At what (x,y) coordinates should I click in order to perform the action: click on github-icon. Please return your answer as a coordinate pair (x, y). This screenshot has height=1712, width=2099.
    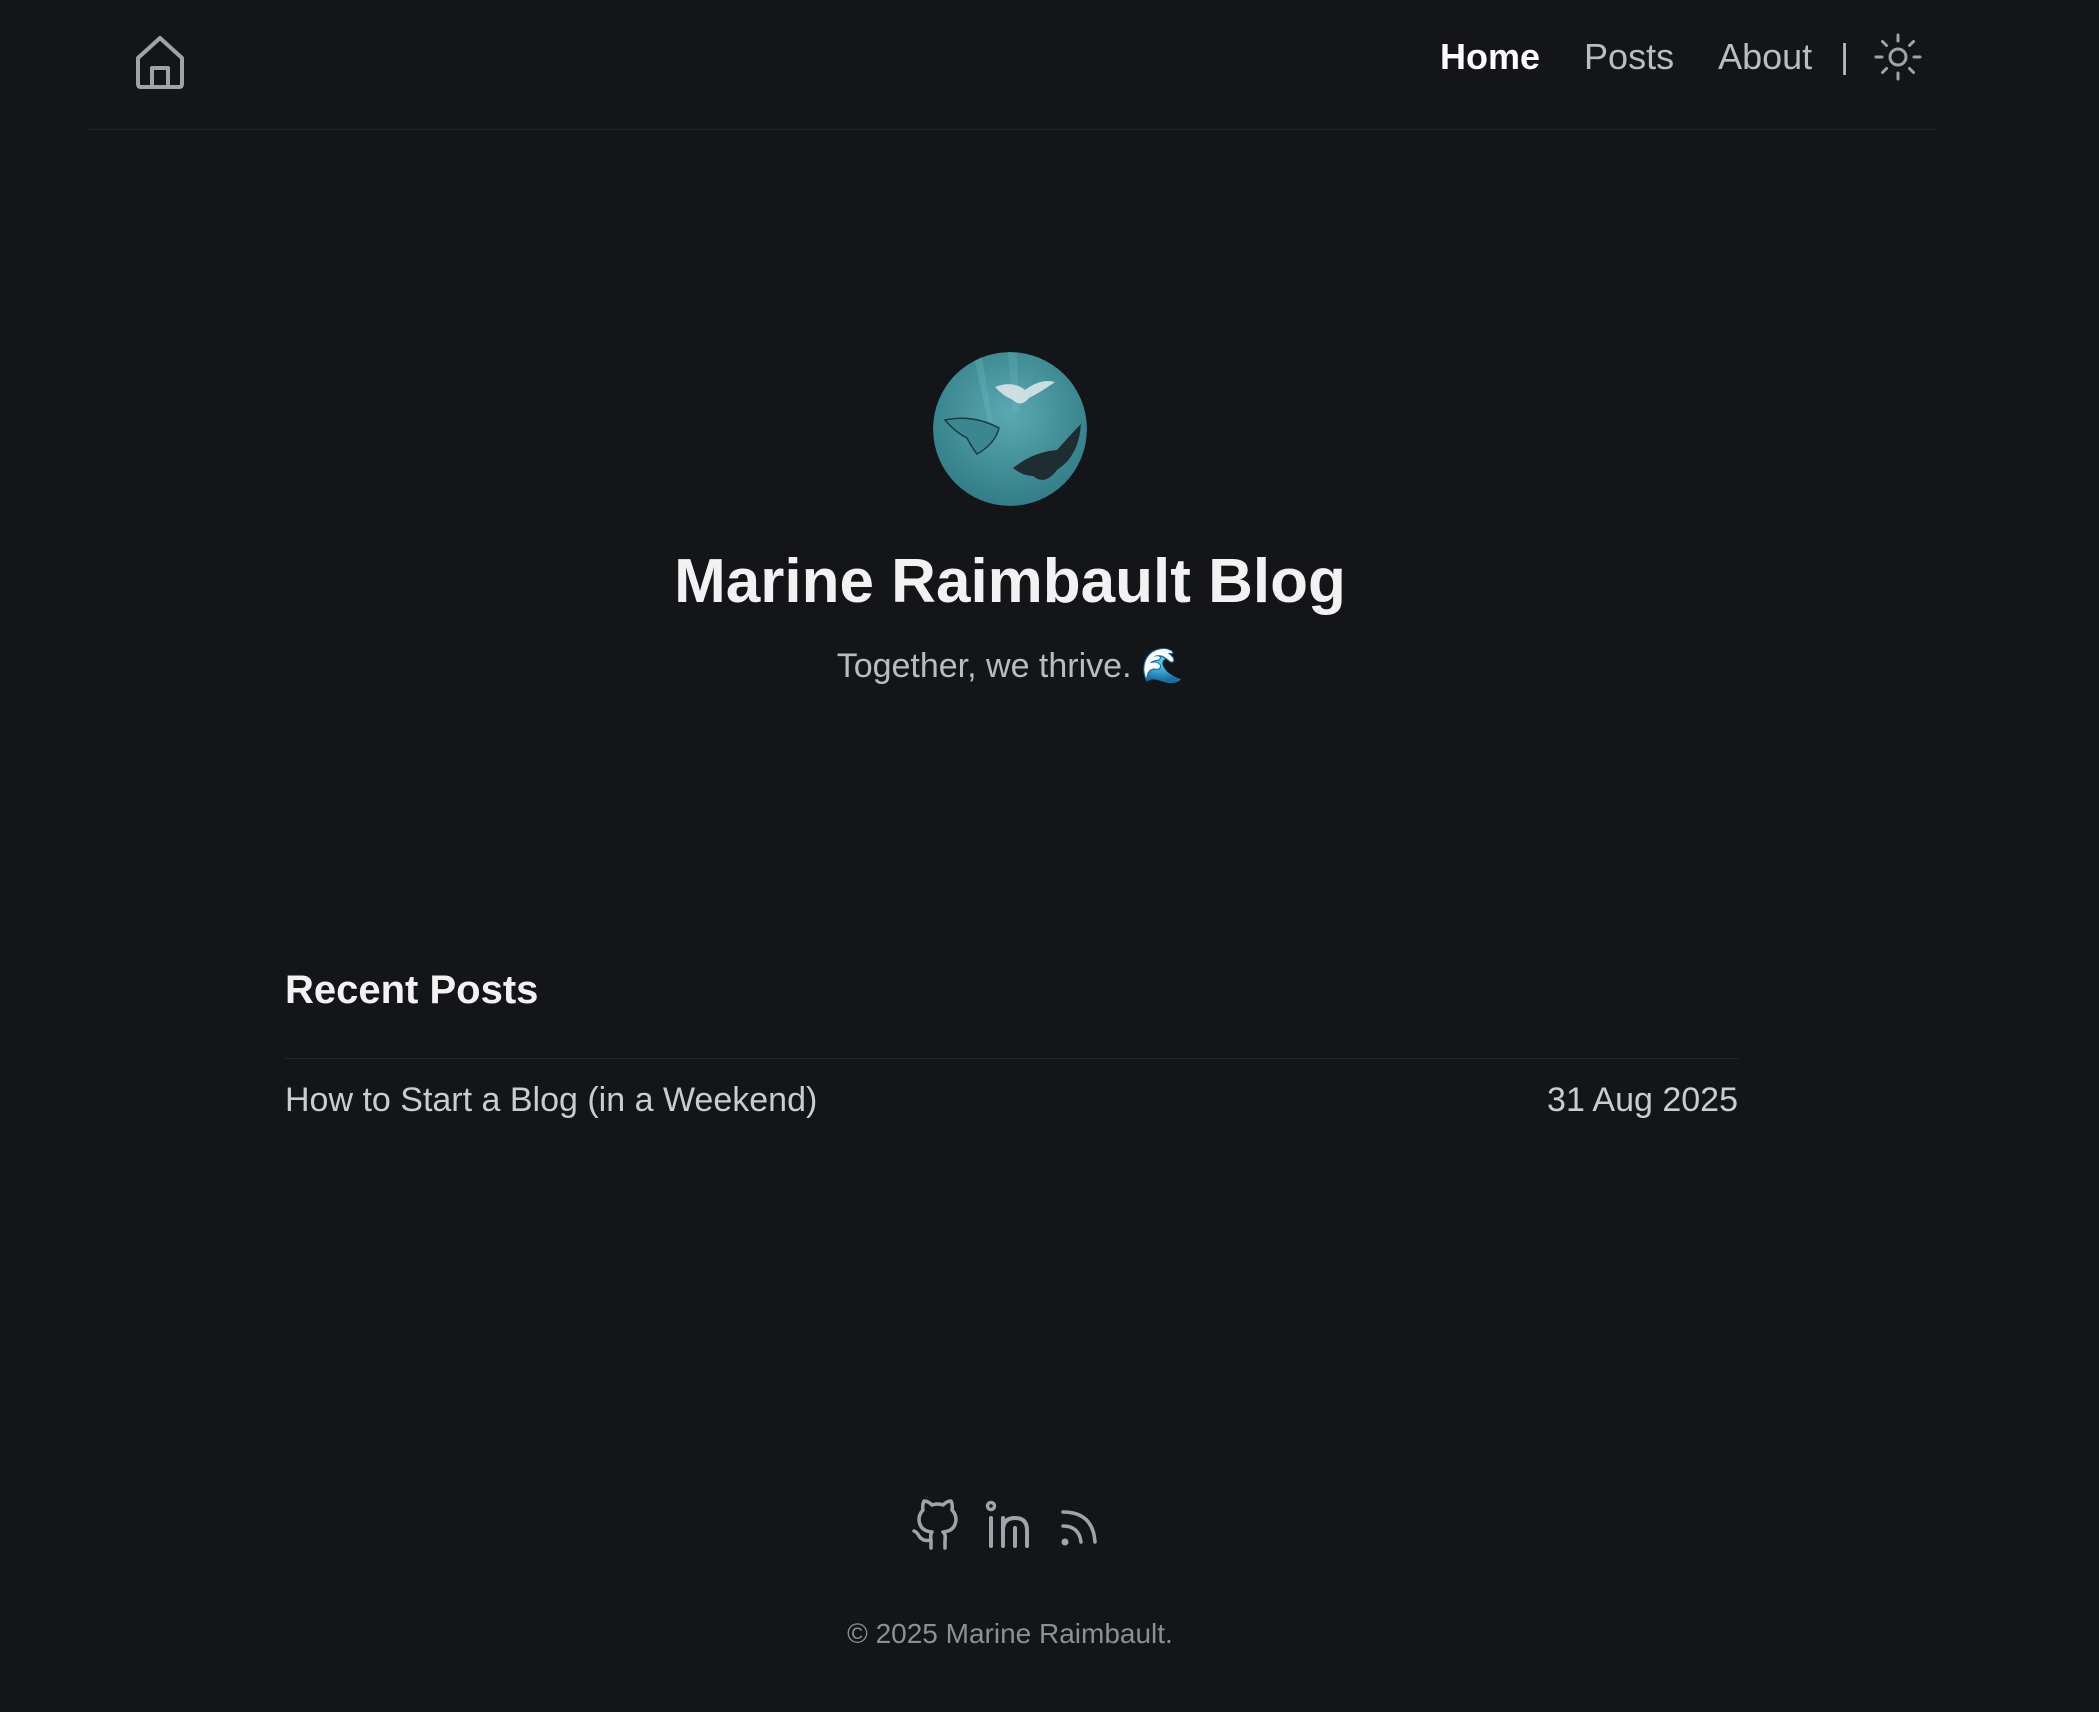
    Looking at the image, I should click on (935, 1524).